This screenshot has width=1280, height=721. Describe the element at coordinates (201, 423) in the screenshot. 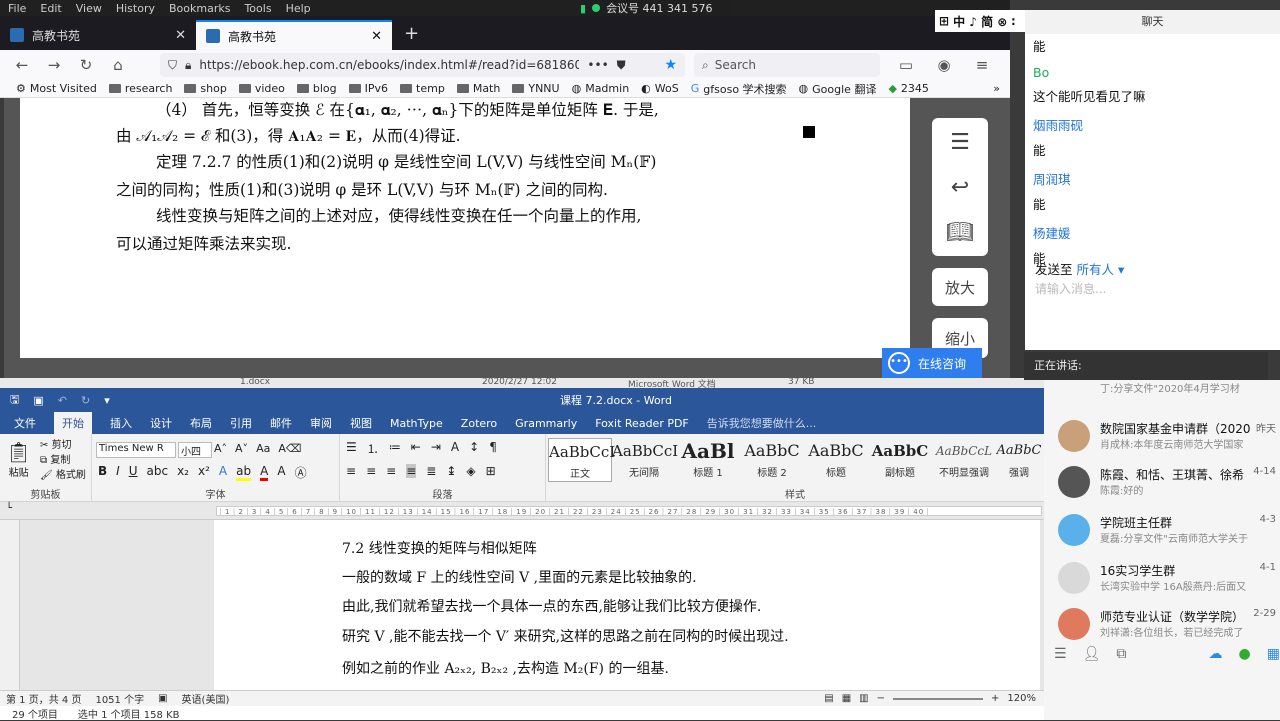

I see `tab-layout: 布局` at that location.